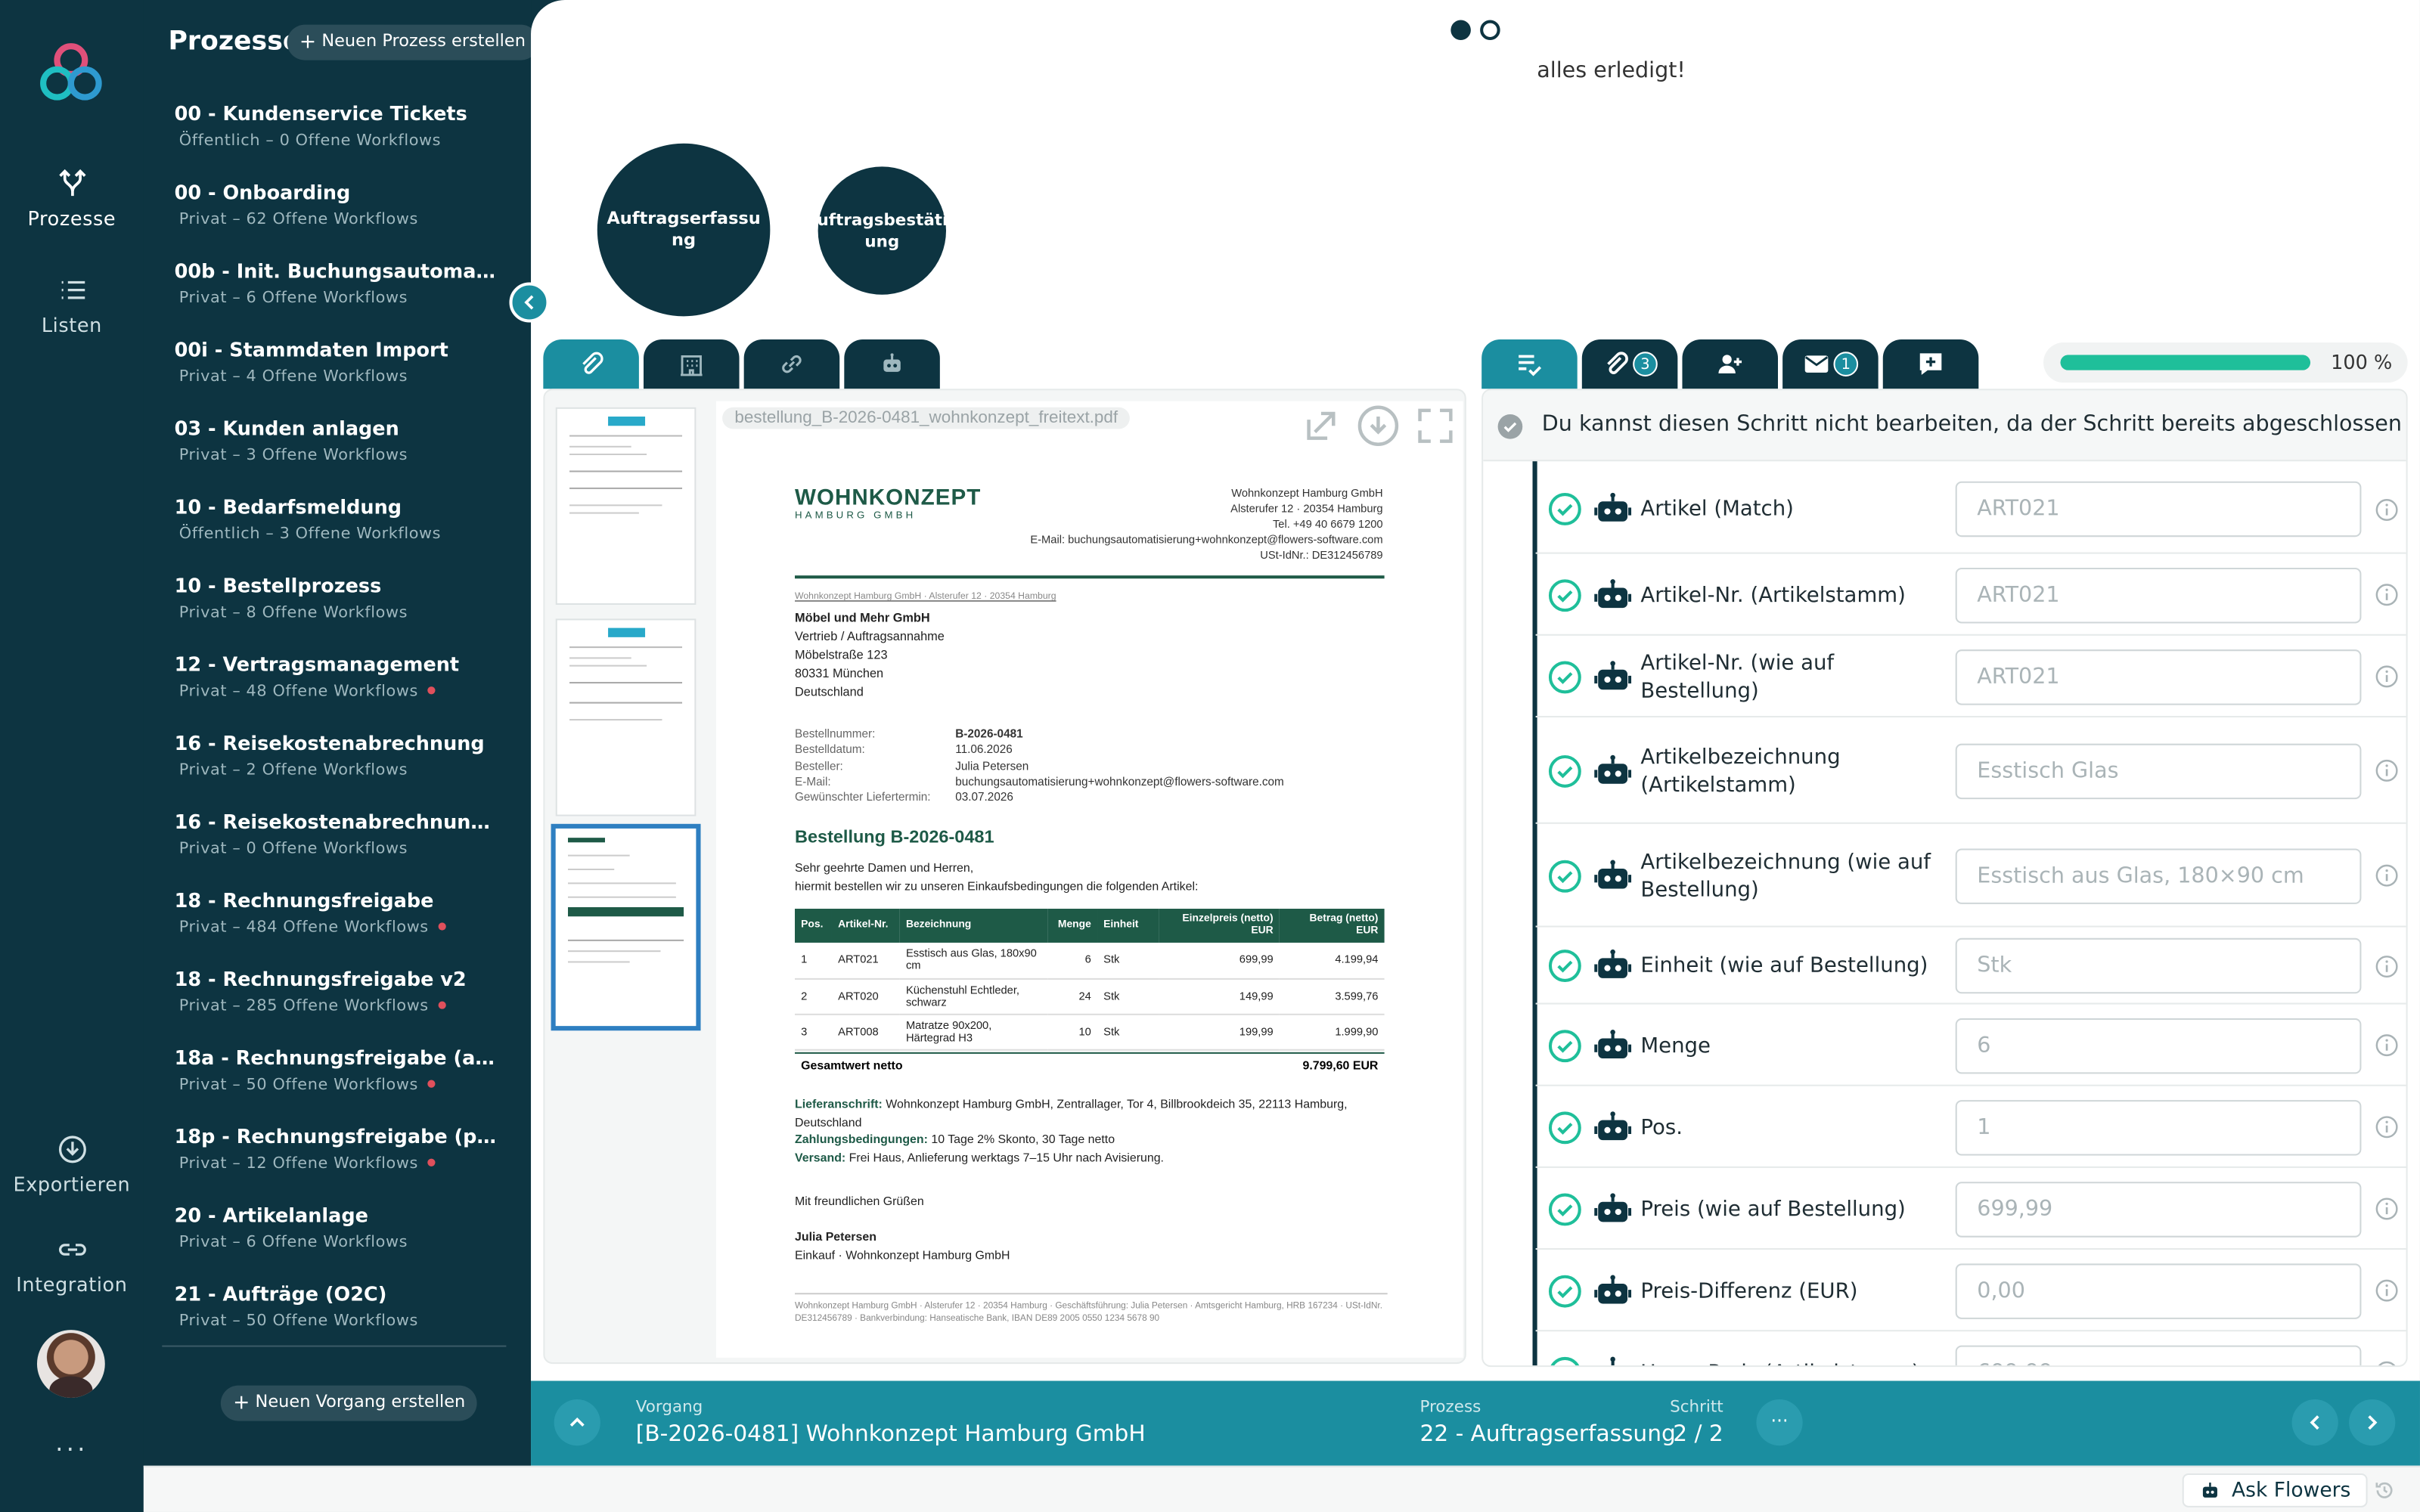 The image size is (2420, 1512). I want to click on ask-flowers-button: Ask Flowers, so click(2275, 1490).